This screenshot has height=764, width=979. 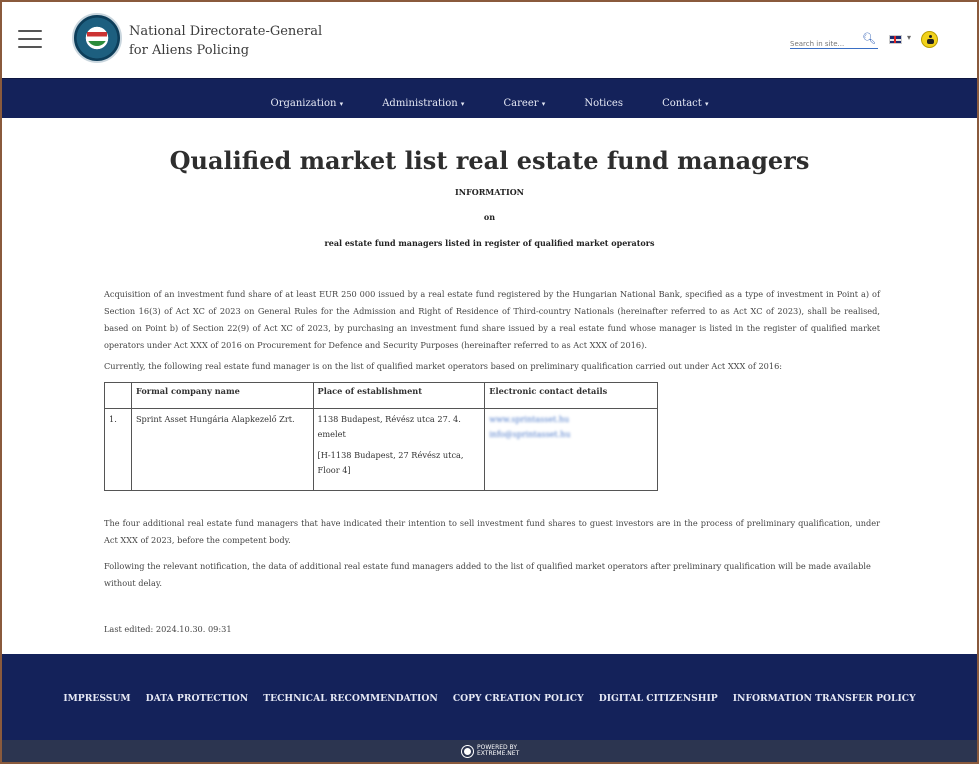 I want to click on column-header-contact: Electronic contact details, so click(x=571, y=395).